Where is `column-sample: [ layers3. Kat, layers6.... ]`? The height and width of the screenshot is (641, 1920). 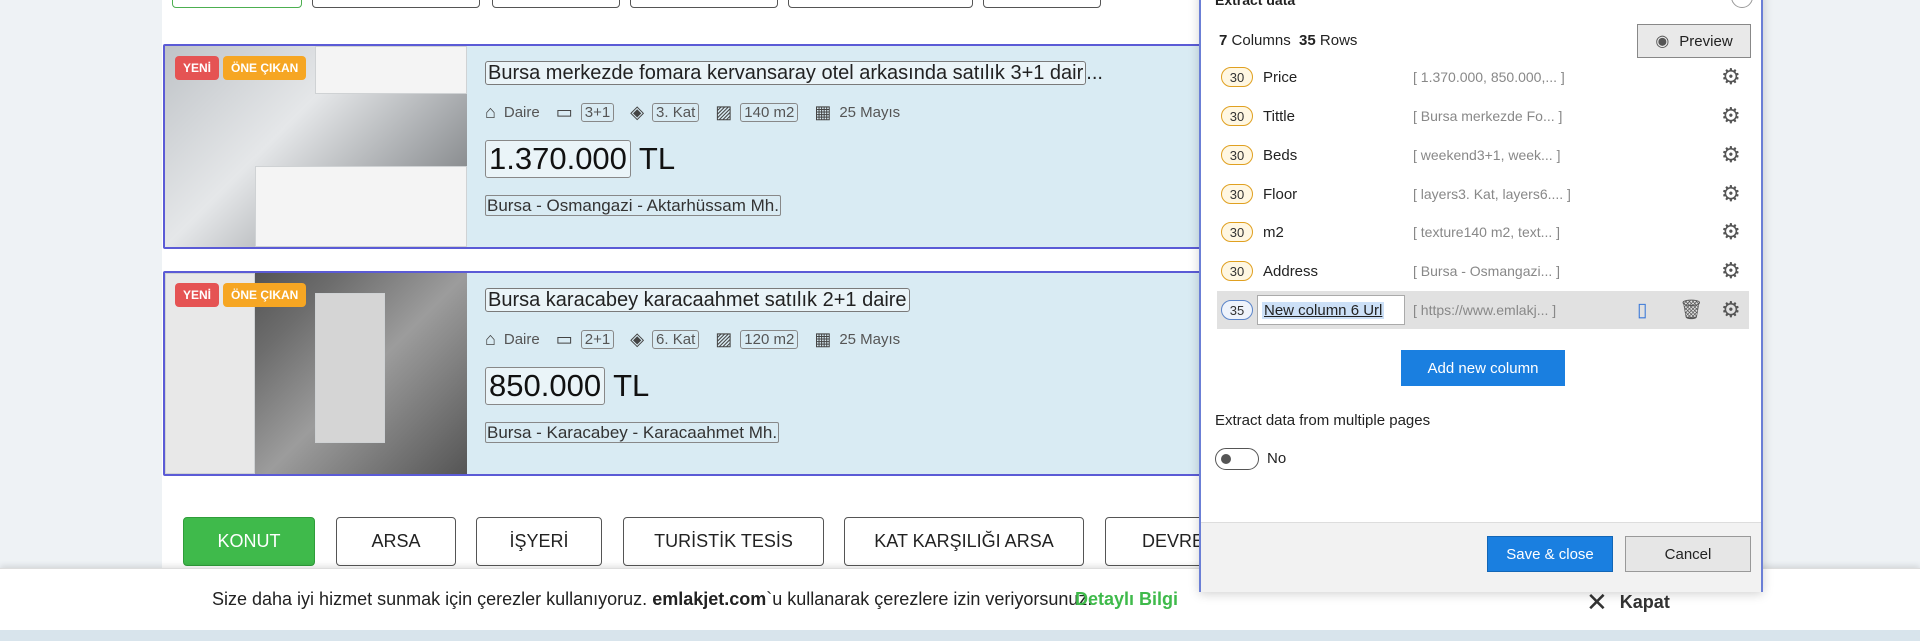
column-sample: [ layers3. Kat, layers6.... ] is located at coordinates (1492, 194).